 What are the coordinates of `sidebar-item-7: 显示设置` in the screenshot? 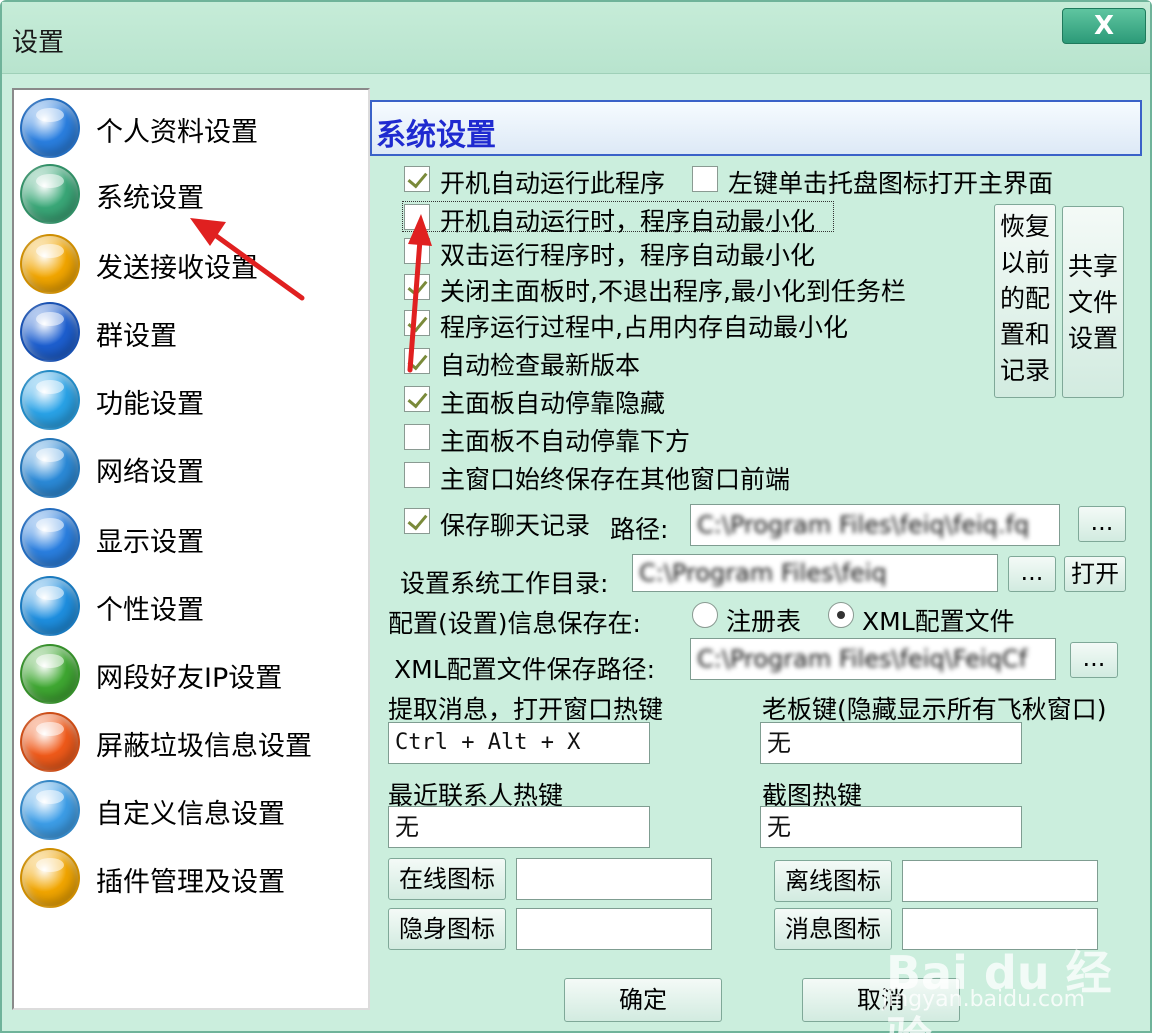 It's located at (190, 538).